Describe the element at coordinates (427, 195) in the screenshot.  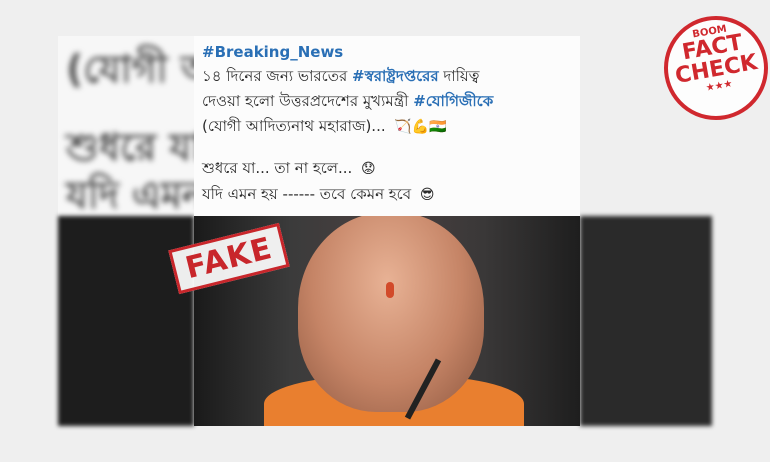
I see `sunglasses-face-emoji-icon: 😎` at that location.